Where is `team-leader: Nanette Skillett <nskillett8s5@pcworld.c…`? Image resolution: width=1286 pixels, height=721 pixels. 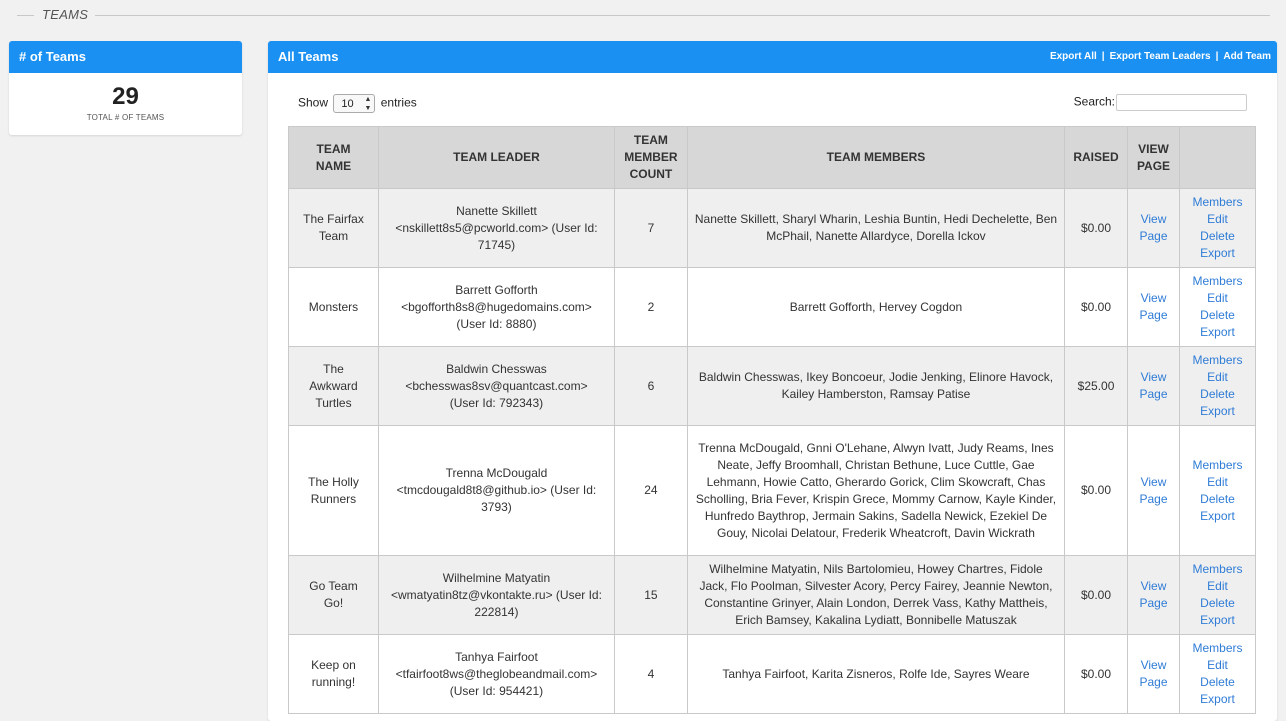 team-leader: Nanette Skillett <nskillett8s5@pcworld.c… is located at coordinates (496, 227).